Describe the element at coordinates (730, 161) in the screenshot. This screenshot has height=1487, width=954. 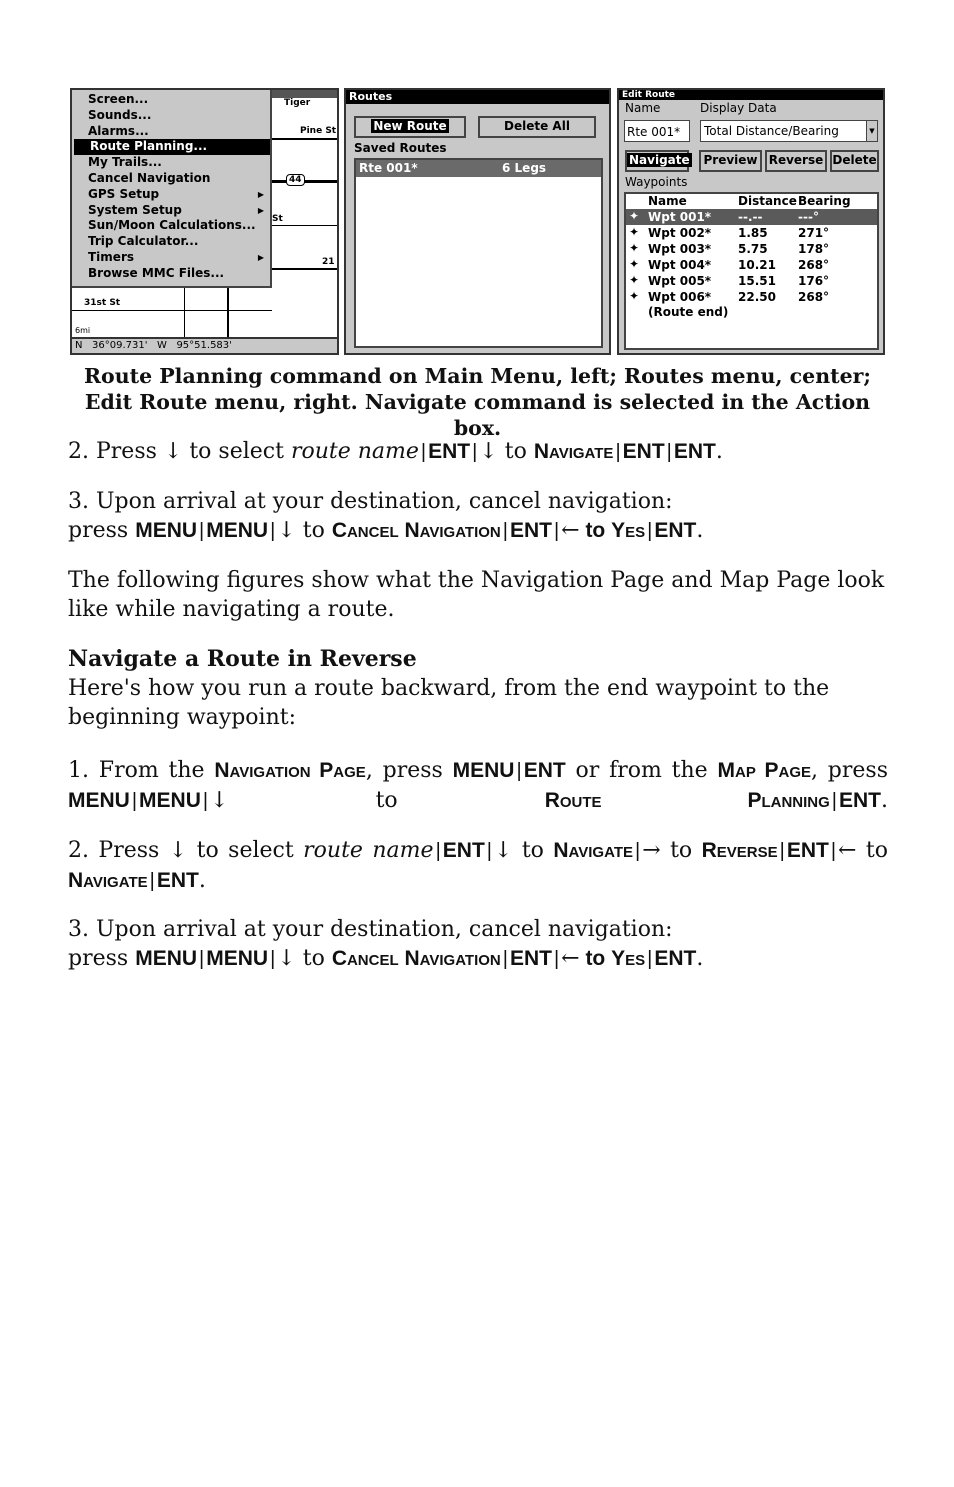
I see `preview-button: Preview` at that location.